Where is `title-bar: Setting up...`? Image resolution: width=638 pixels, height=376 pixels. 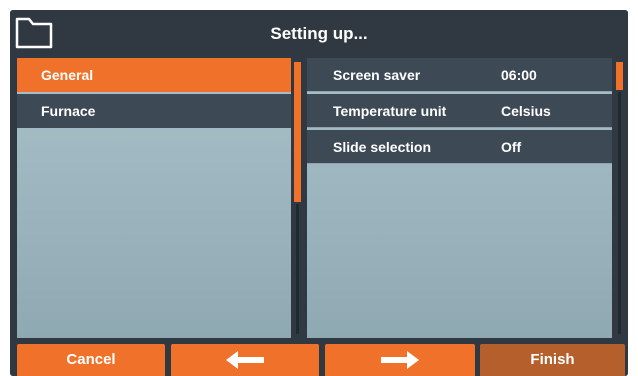
title-bar: Setting up... is located at coordinates (319, 34).